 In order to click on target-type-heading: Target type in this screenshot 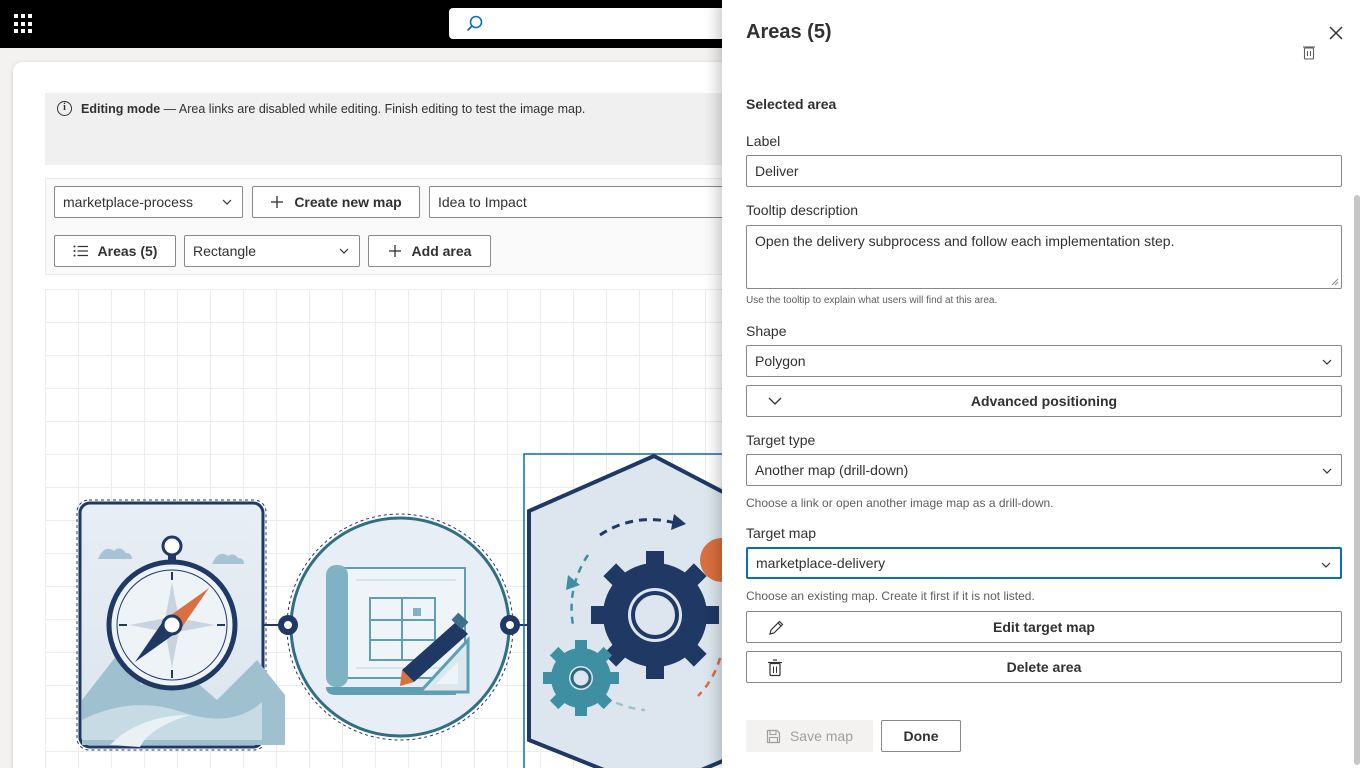, I will do `click(781, 440)`.